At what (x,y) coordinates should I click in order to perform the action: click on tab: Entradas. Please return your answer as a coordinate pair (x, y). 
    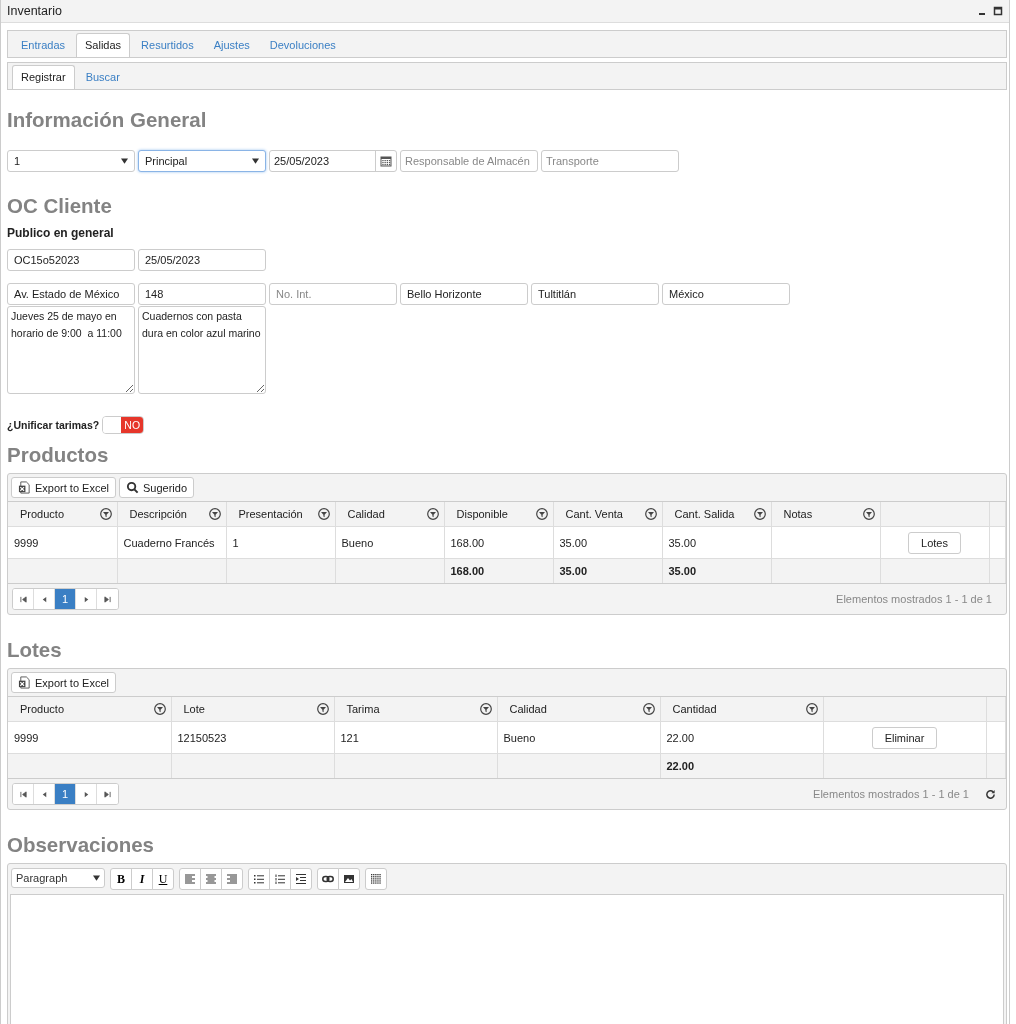
    Looking at the image, I should click on (43, 45).